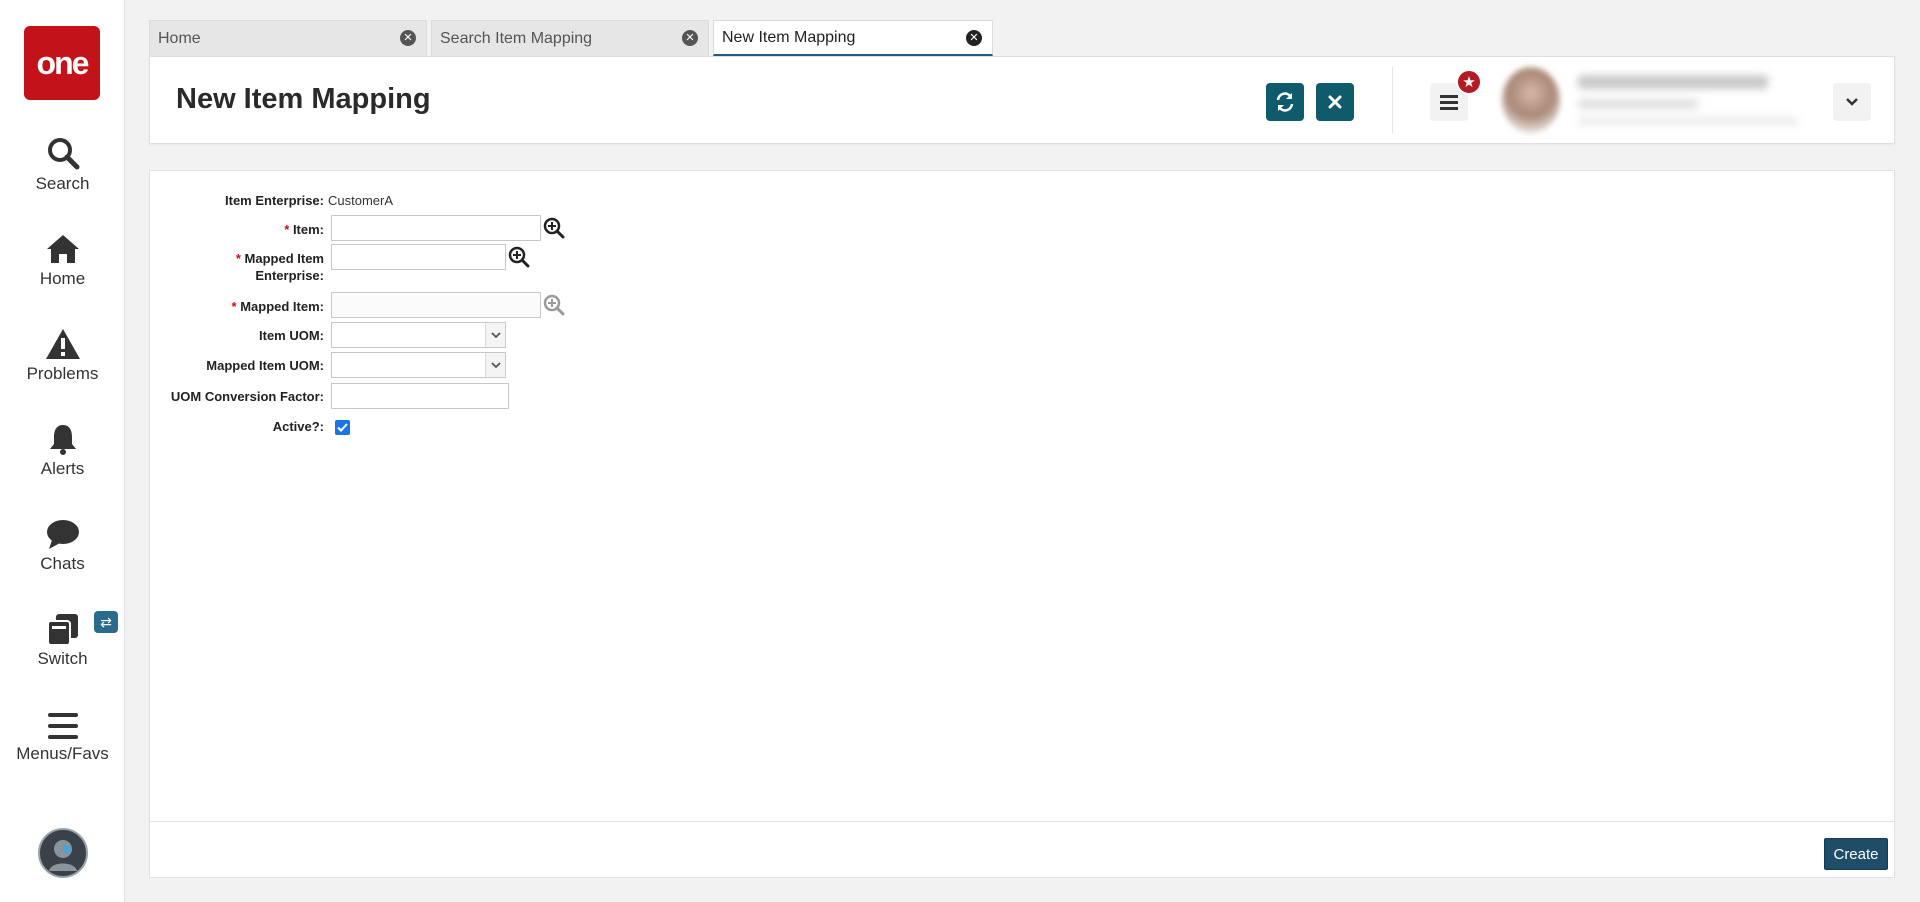 The width and height of the screenshot is (1920, 902). I want to click on page-header: New Item Mapping ★, so click(1022, 100).